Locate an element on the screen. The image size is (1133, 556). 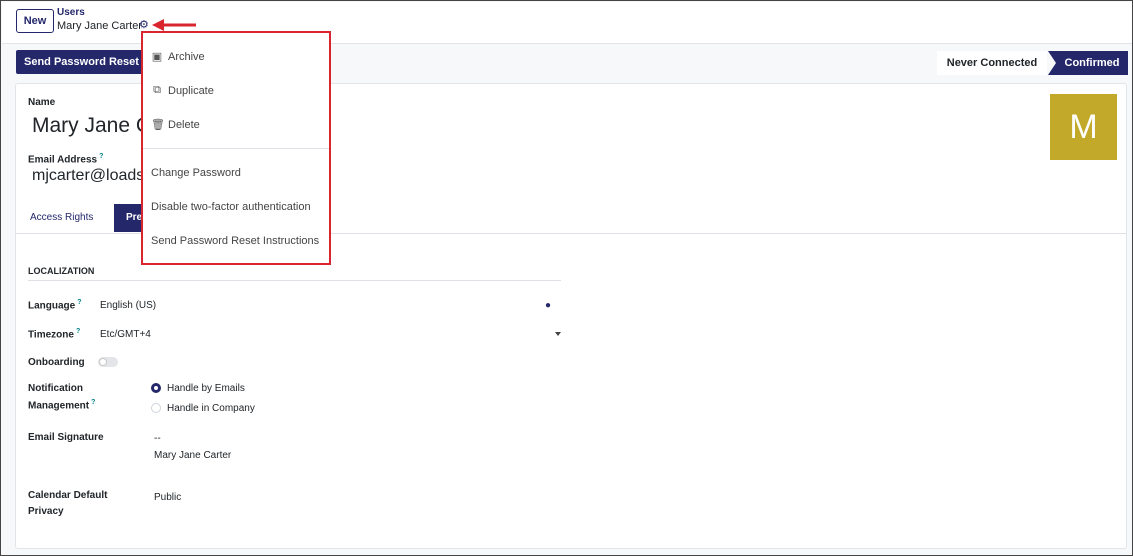
stage-confirmed: Confirmed is located at coordinates (1088, 63).